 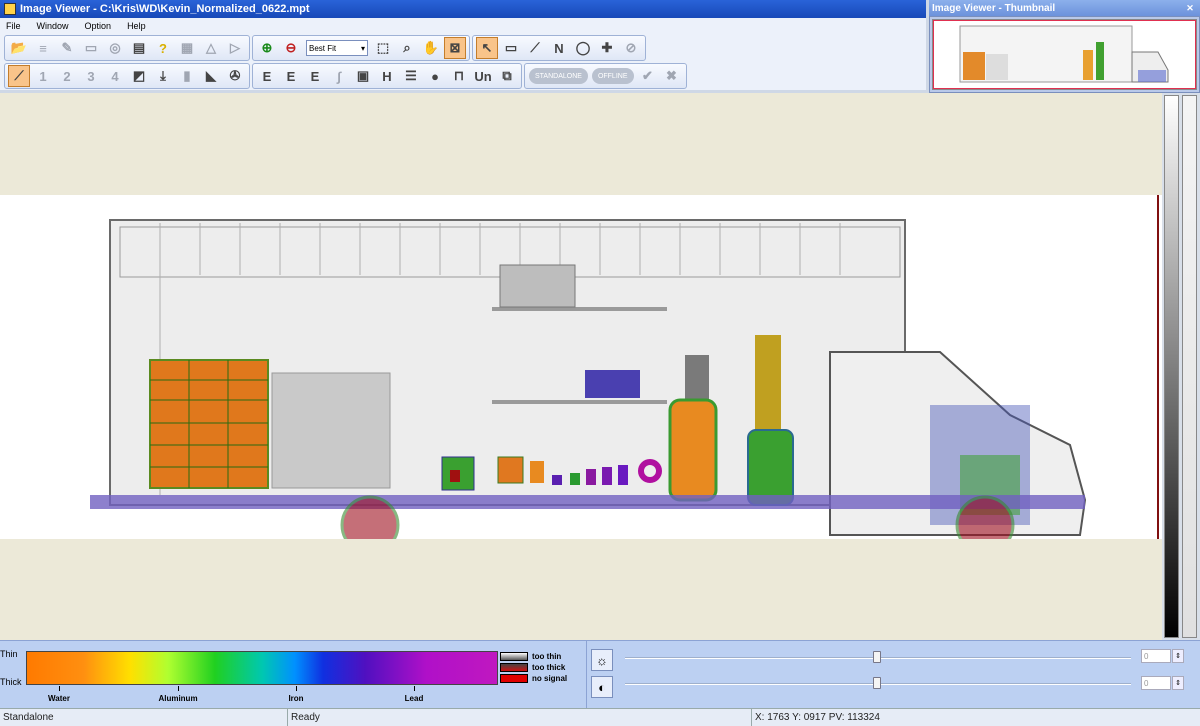 What do you see at coordinates (59, 698) in the screenshot?
I see `material-water-label: Water` at bounding box center [59, 698].